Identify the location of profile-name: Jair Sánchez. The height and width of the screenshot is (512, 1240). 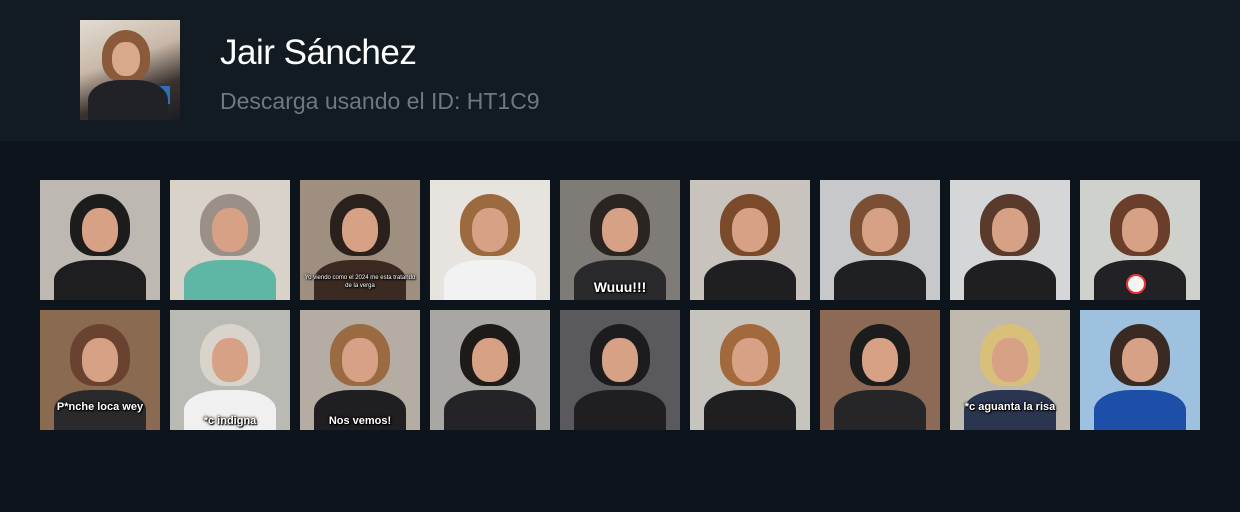
(318, 52).